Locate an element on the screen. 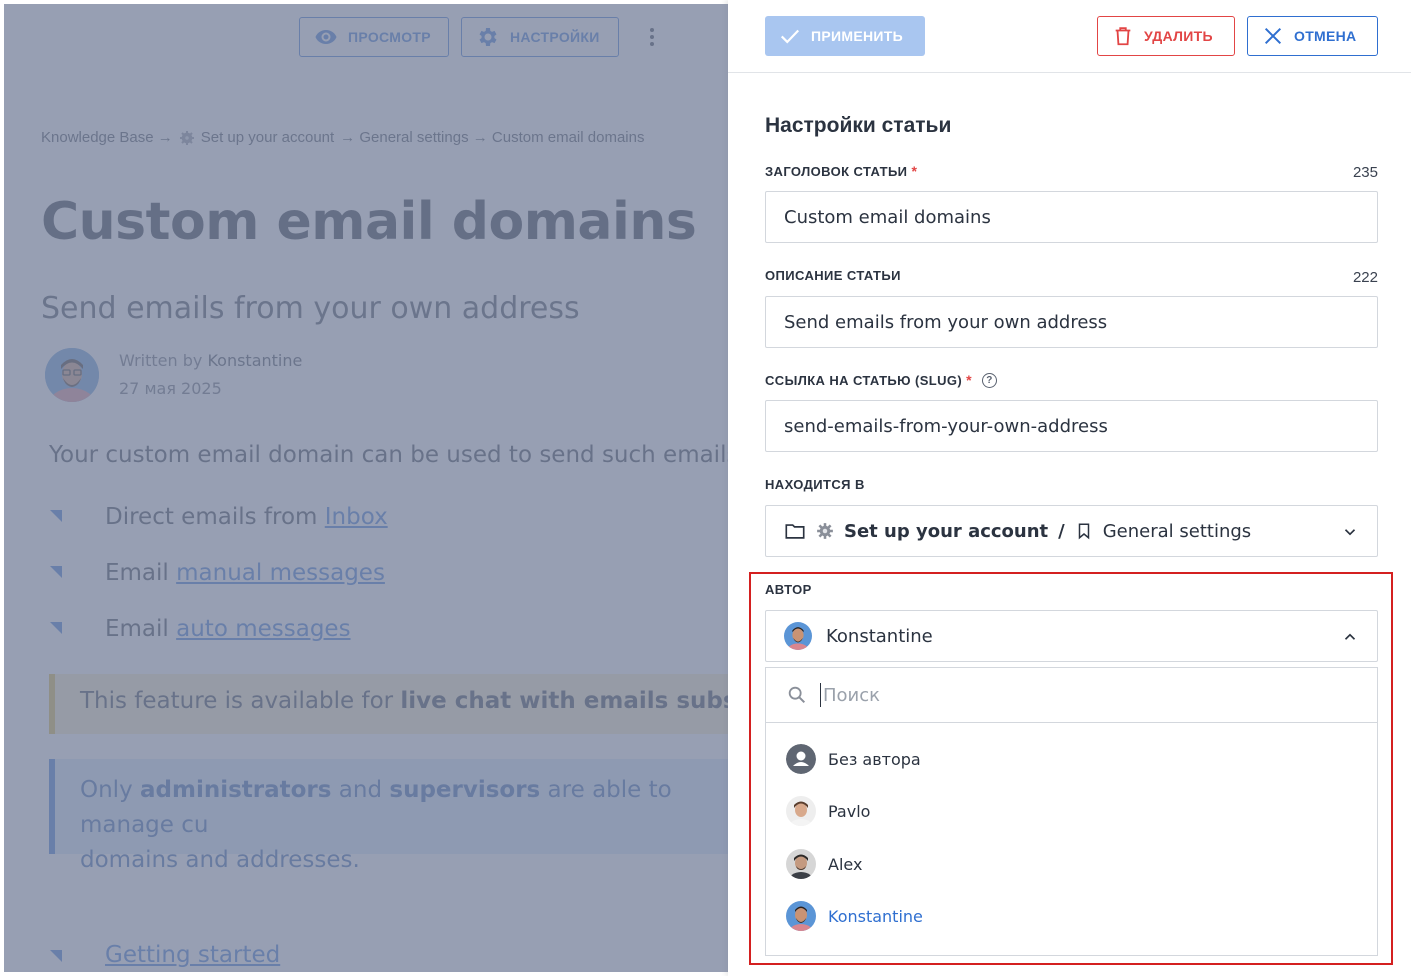 This screenshot has width=1411, height=976. warning-bold-text: live chat with emails subscripti is located at coordinates (564, 701).